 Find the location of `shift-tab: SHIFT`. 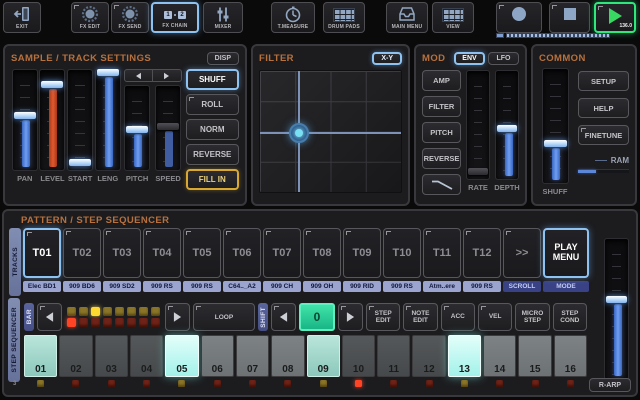

shift-tab: SHIFT is located at coordinates (263, 317).